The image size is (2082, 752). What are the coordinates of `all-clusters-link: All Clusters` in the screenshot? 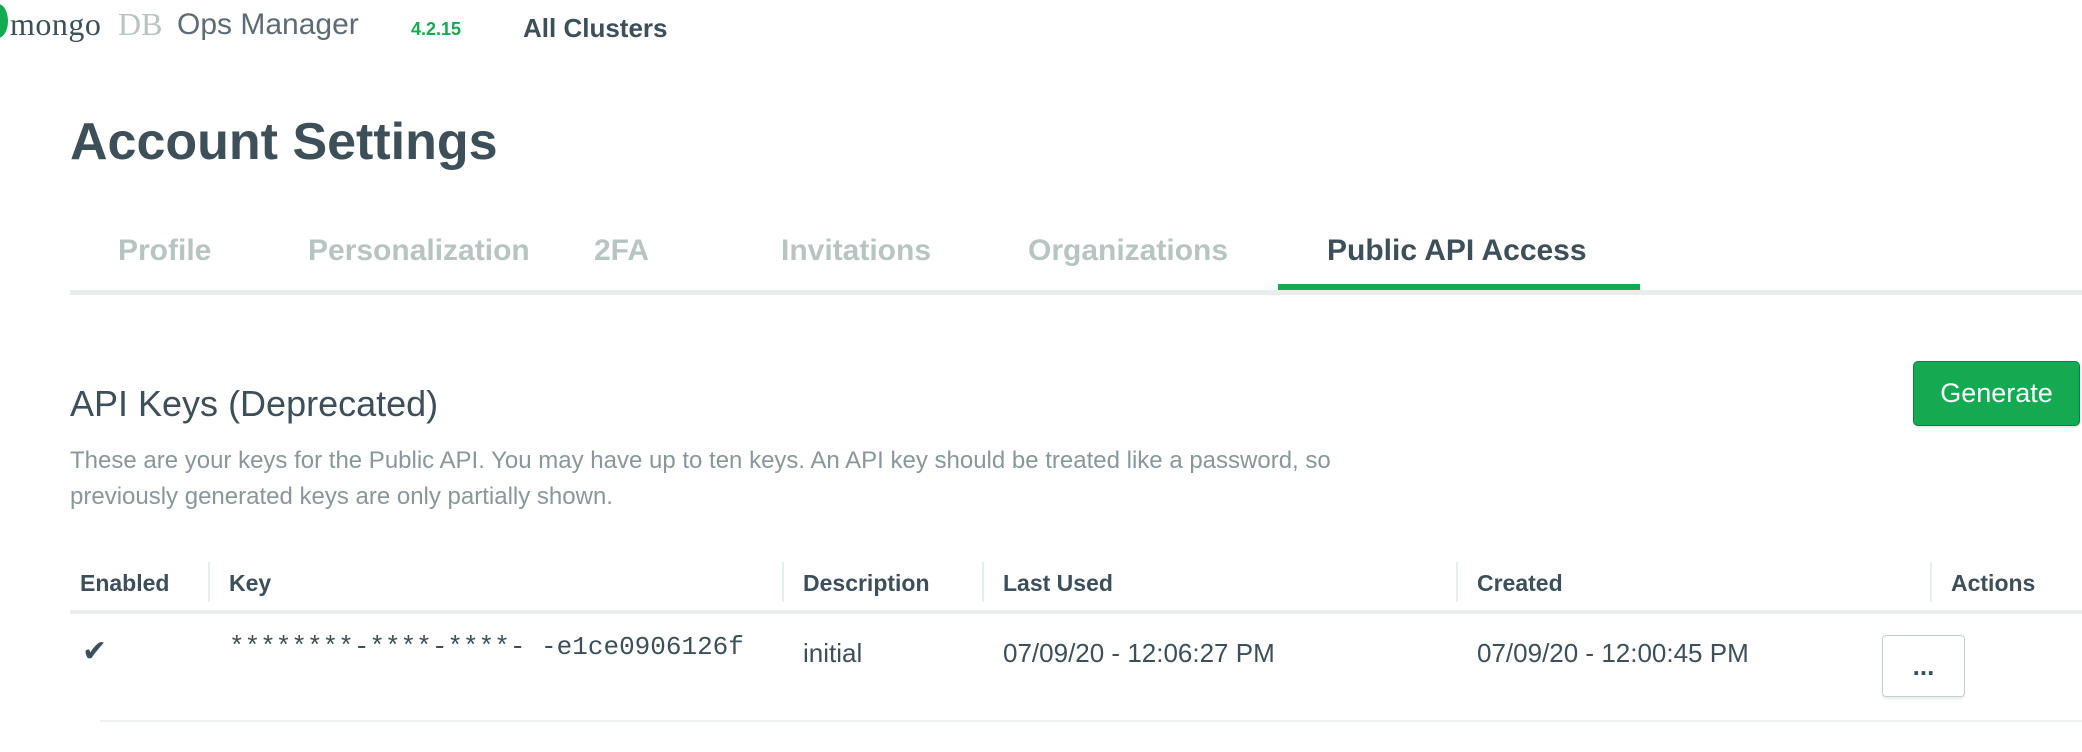 It's located at (595, 28).